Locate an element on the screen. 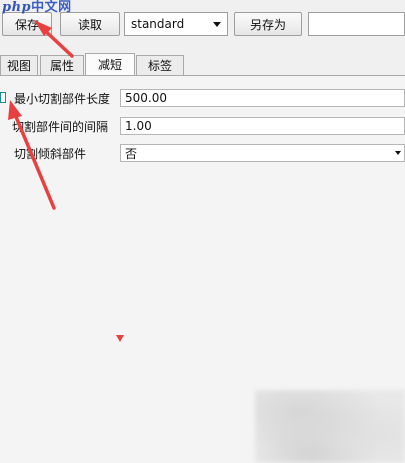 The width and height of the screenshot is (405, 463). tab-shorten: 减短 is located at coordinates (110, 64).